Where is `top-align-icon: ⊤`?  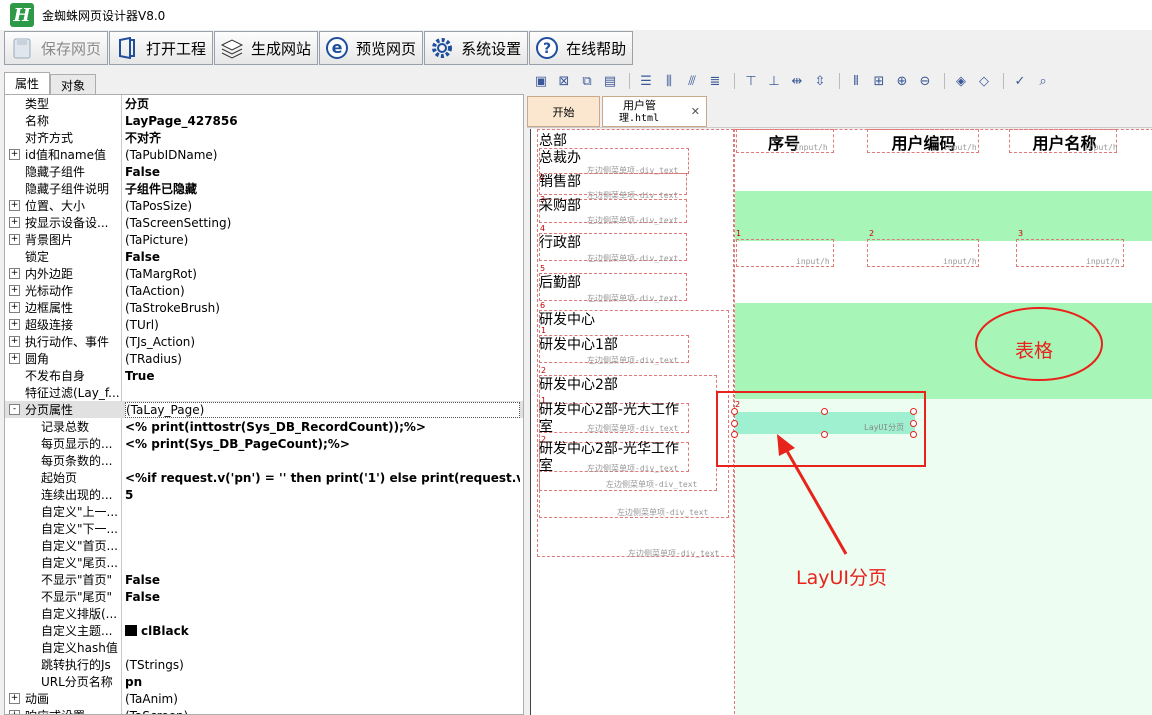
top-align-icon: ⊤ is located at coordinates (751, 81).